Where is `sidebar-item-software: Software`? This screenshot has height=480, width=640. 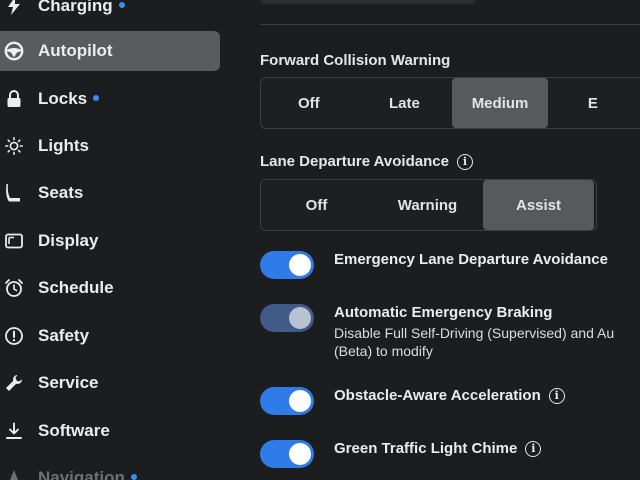
sidebar-item-software: Software is located at coordinates (110, 431).